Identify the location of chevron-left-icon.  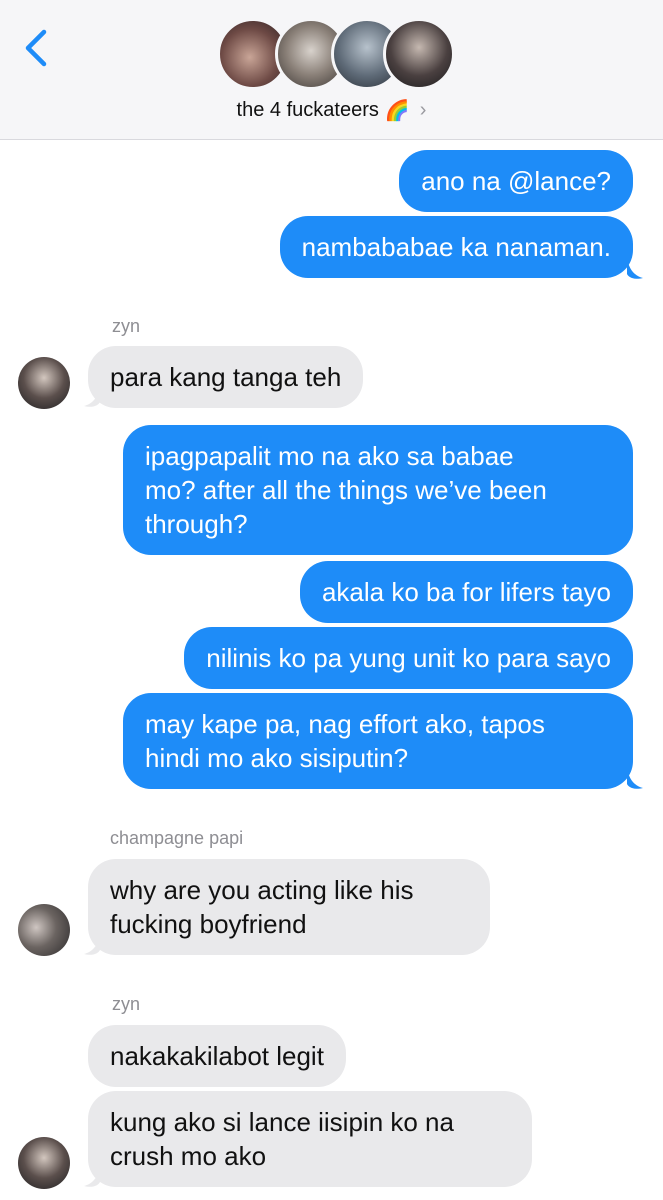
(36, 48).